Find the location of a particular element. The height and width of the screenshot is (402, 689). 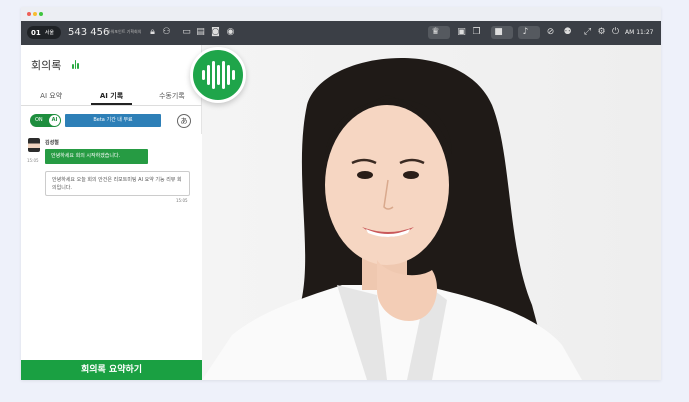

minutes-tabs: AI 요약 AI 기록 수동기록 is located at coordinates (111, 96).